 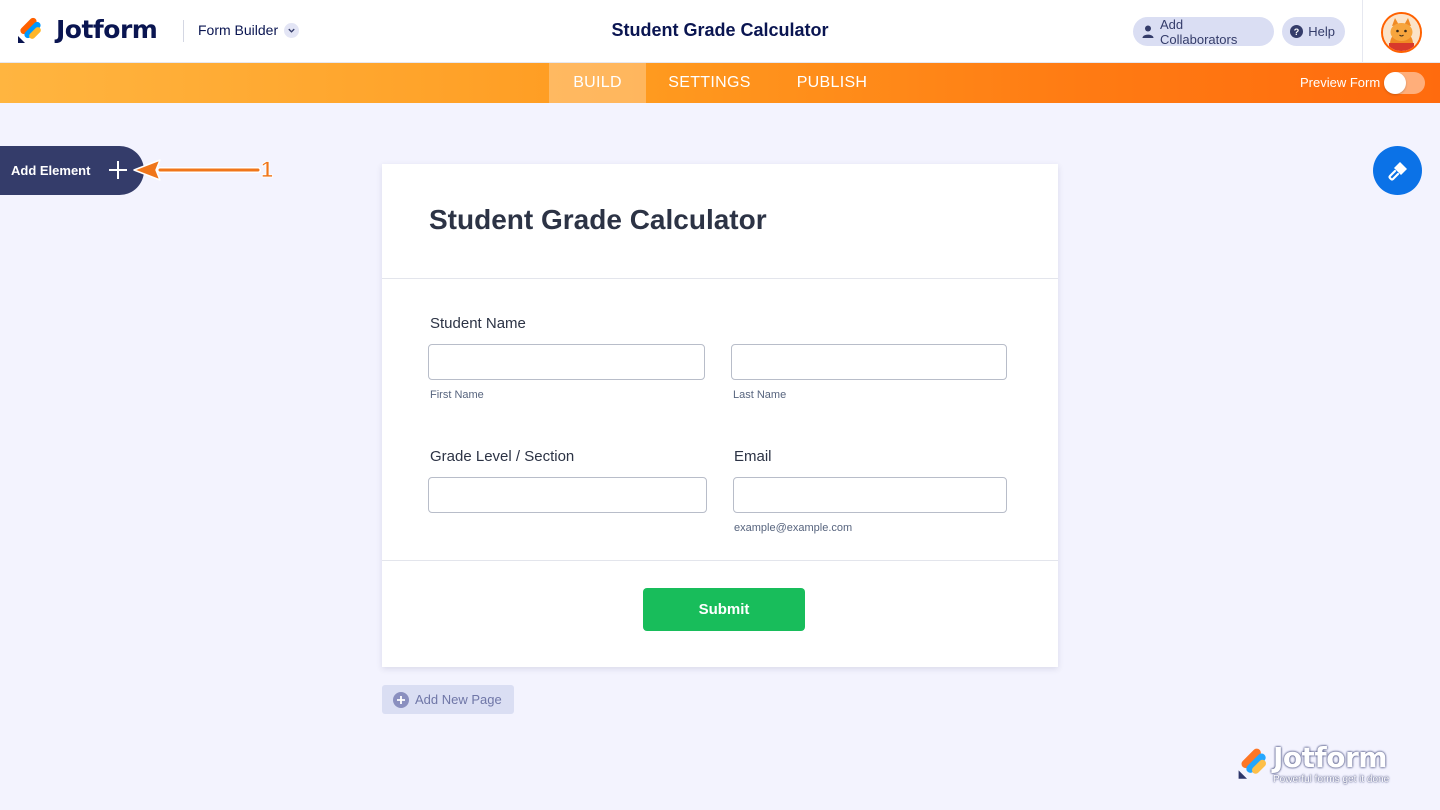 What do you see at coordinates (401, 699) in the screenshot?
I see `plus-circle-icon` at bounding box center [401, 699].